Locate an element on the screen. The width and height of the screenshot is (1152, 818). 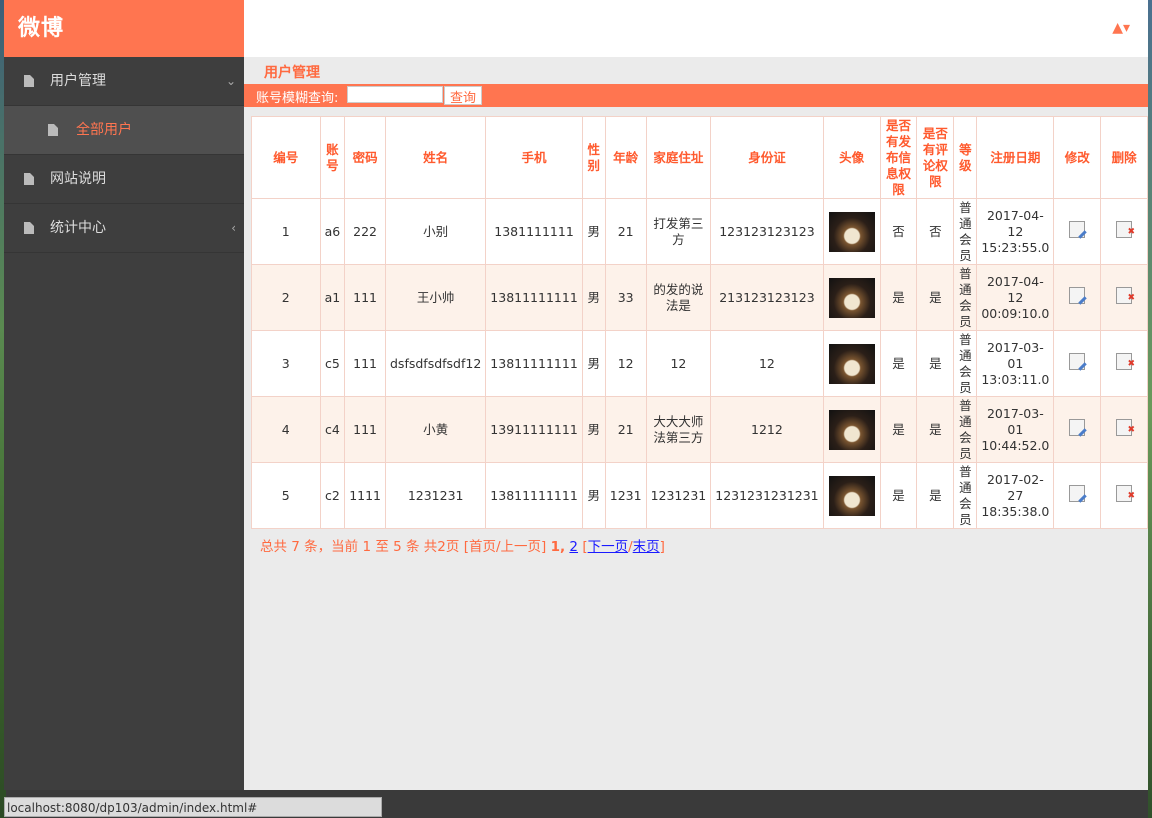
column-header: 性别 is located at coordinates (593, 157).